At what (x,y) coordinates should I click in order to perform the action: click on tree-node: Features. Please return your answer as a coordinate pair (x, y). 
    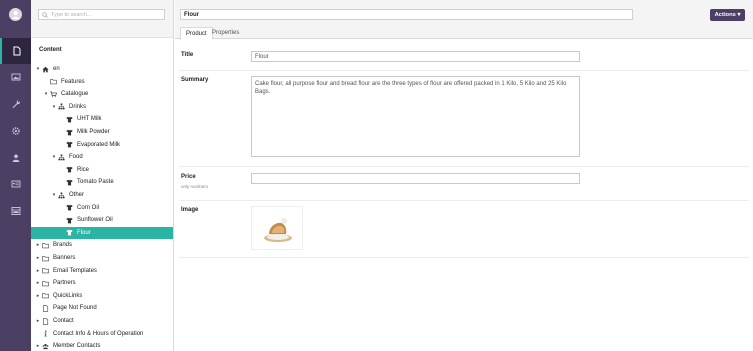
    Looking at the image, I should click on (102, 82).